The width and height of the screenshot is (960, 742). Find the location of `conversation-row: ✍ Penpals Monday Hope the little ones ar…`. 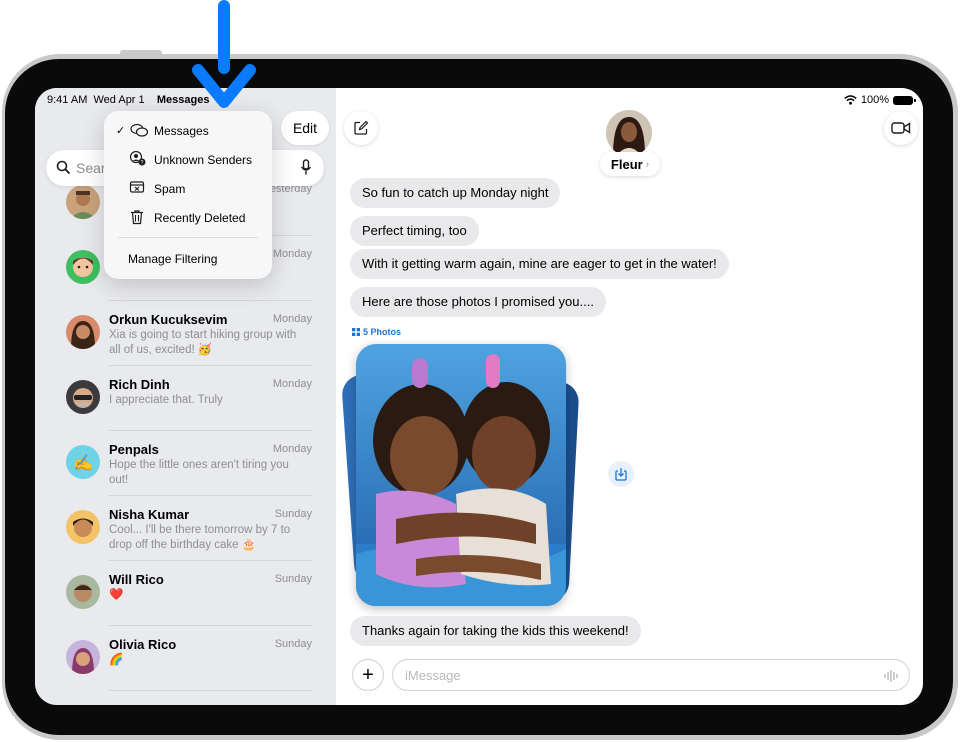

conversation-row: ✍ Penpals Monday Hope the little ones ar… is located at coordinates (185, 462).